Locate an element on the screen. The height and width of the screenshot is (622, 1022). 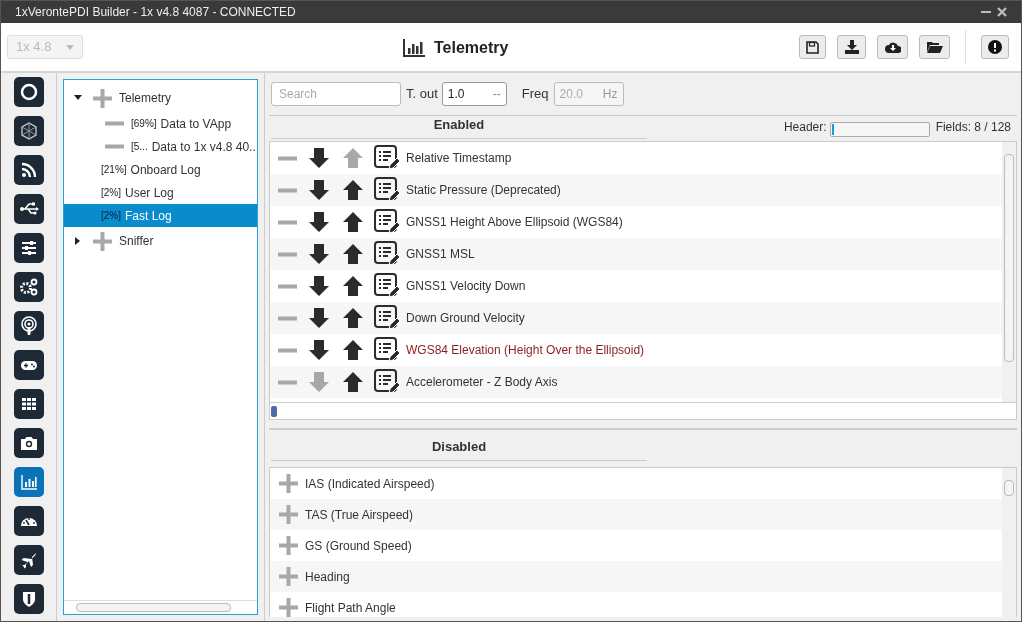
fields-count: Fields: 8 / 128 is located at coordinates (973, 127).